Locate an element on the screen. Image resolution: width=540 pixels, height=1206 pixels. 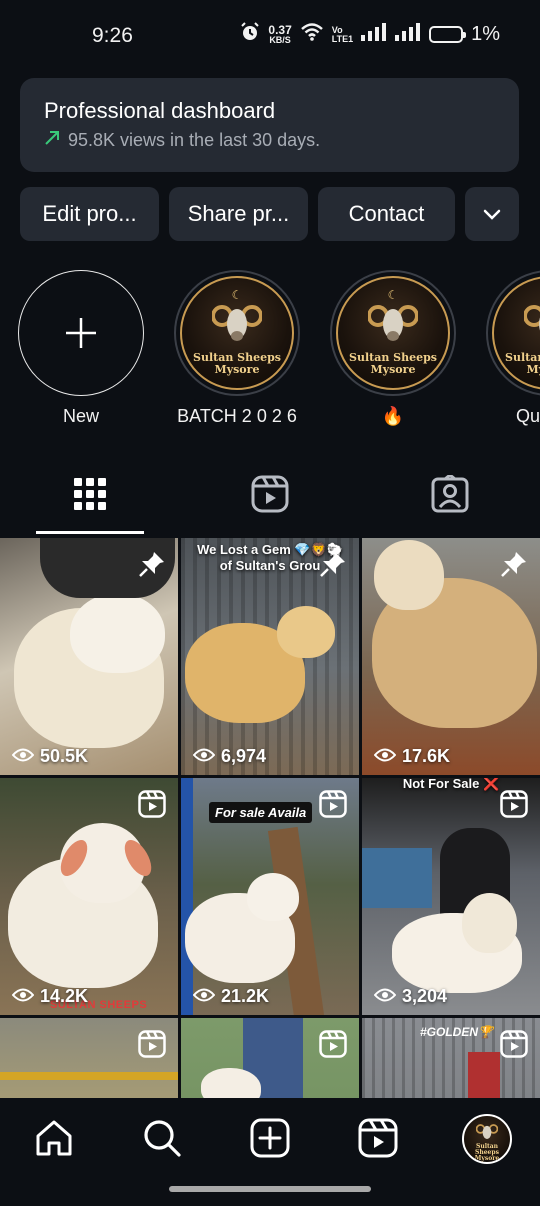
volte-indicator: Vo LTE1 is located at coordinates (342, 34).